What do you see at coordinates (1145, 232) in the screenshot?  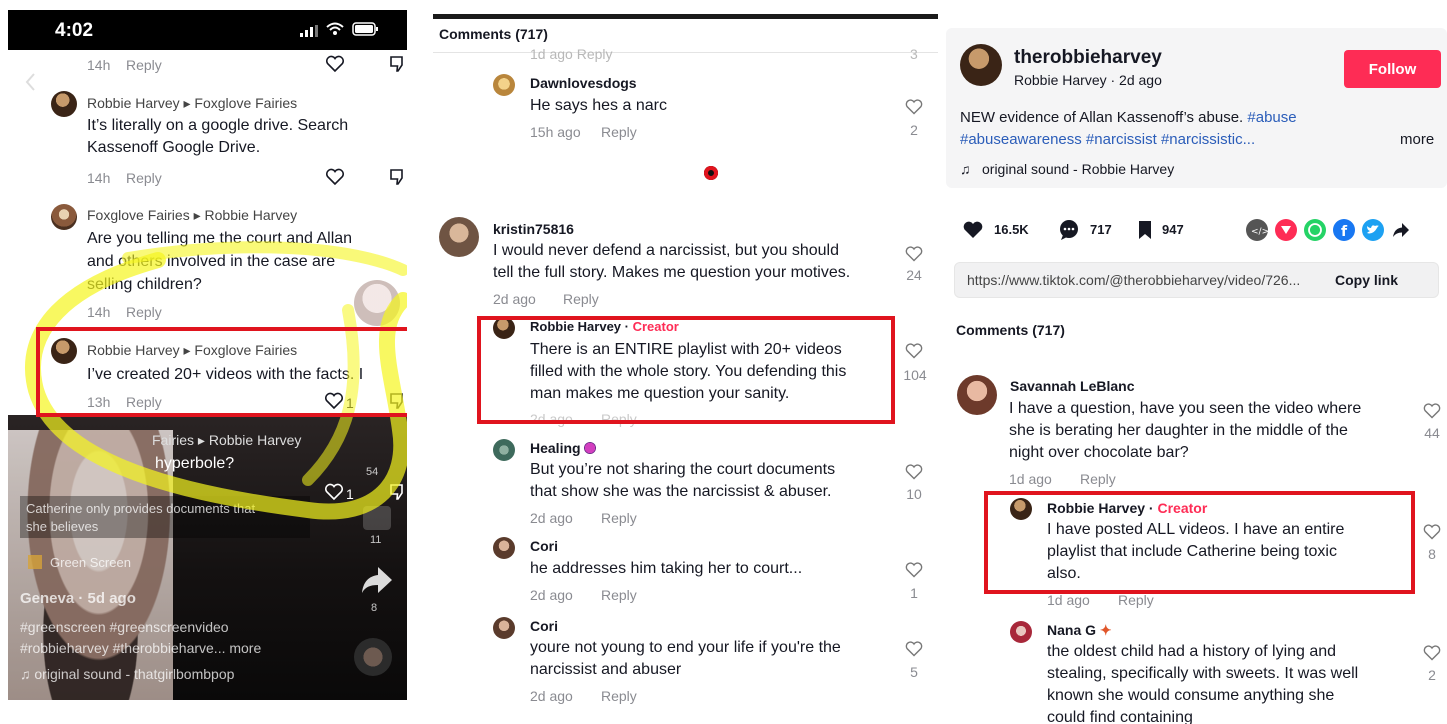 I see `bookmark-icon` at bounding box center [1145, 232].